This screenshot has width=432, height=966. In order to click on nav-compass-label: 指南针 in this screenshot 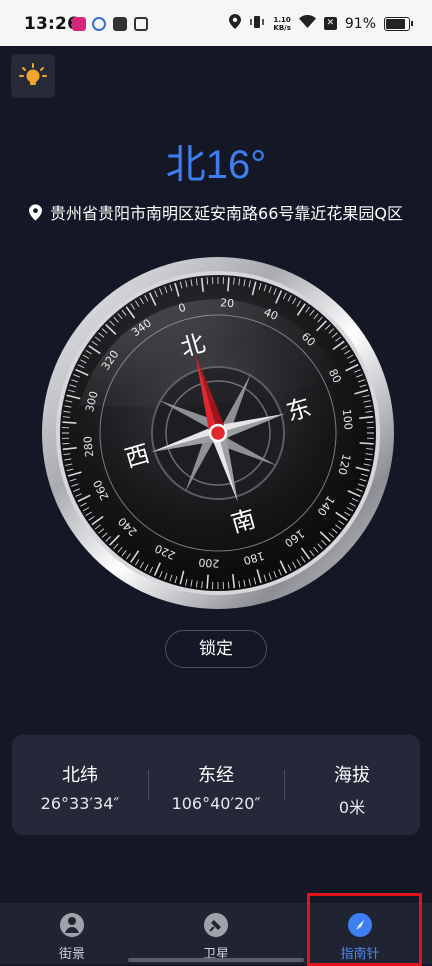, I will do `click(360, 954)`.